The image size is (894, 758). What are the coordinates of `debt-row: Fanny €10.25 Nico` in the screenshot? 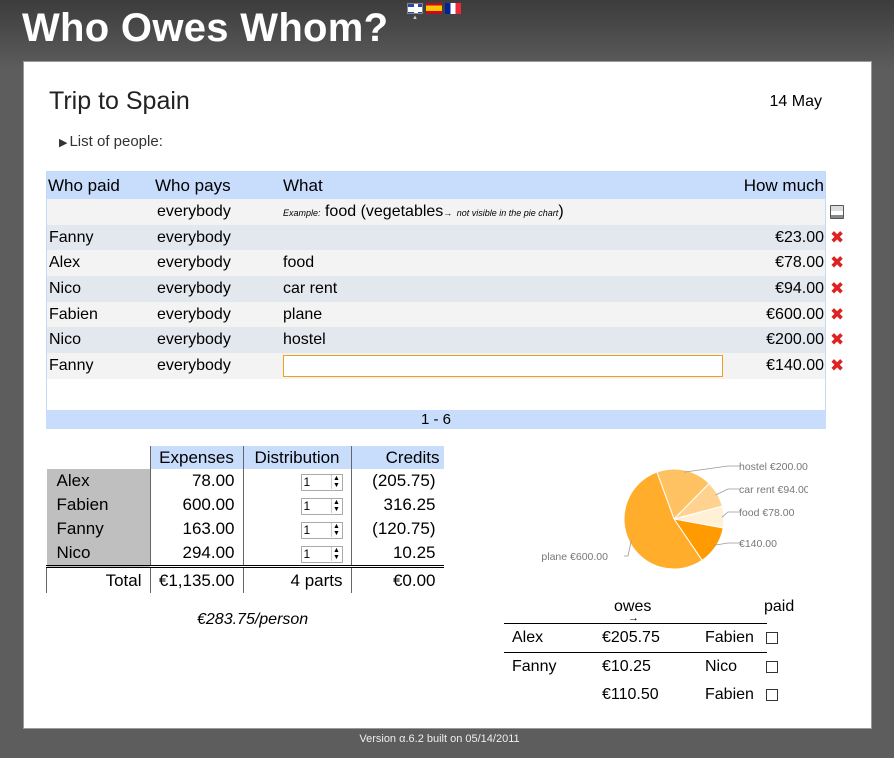 It's located at (635, 666).